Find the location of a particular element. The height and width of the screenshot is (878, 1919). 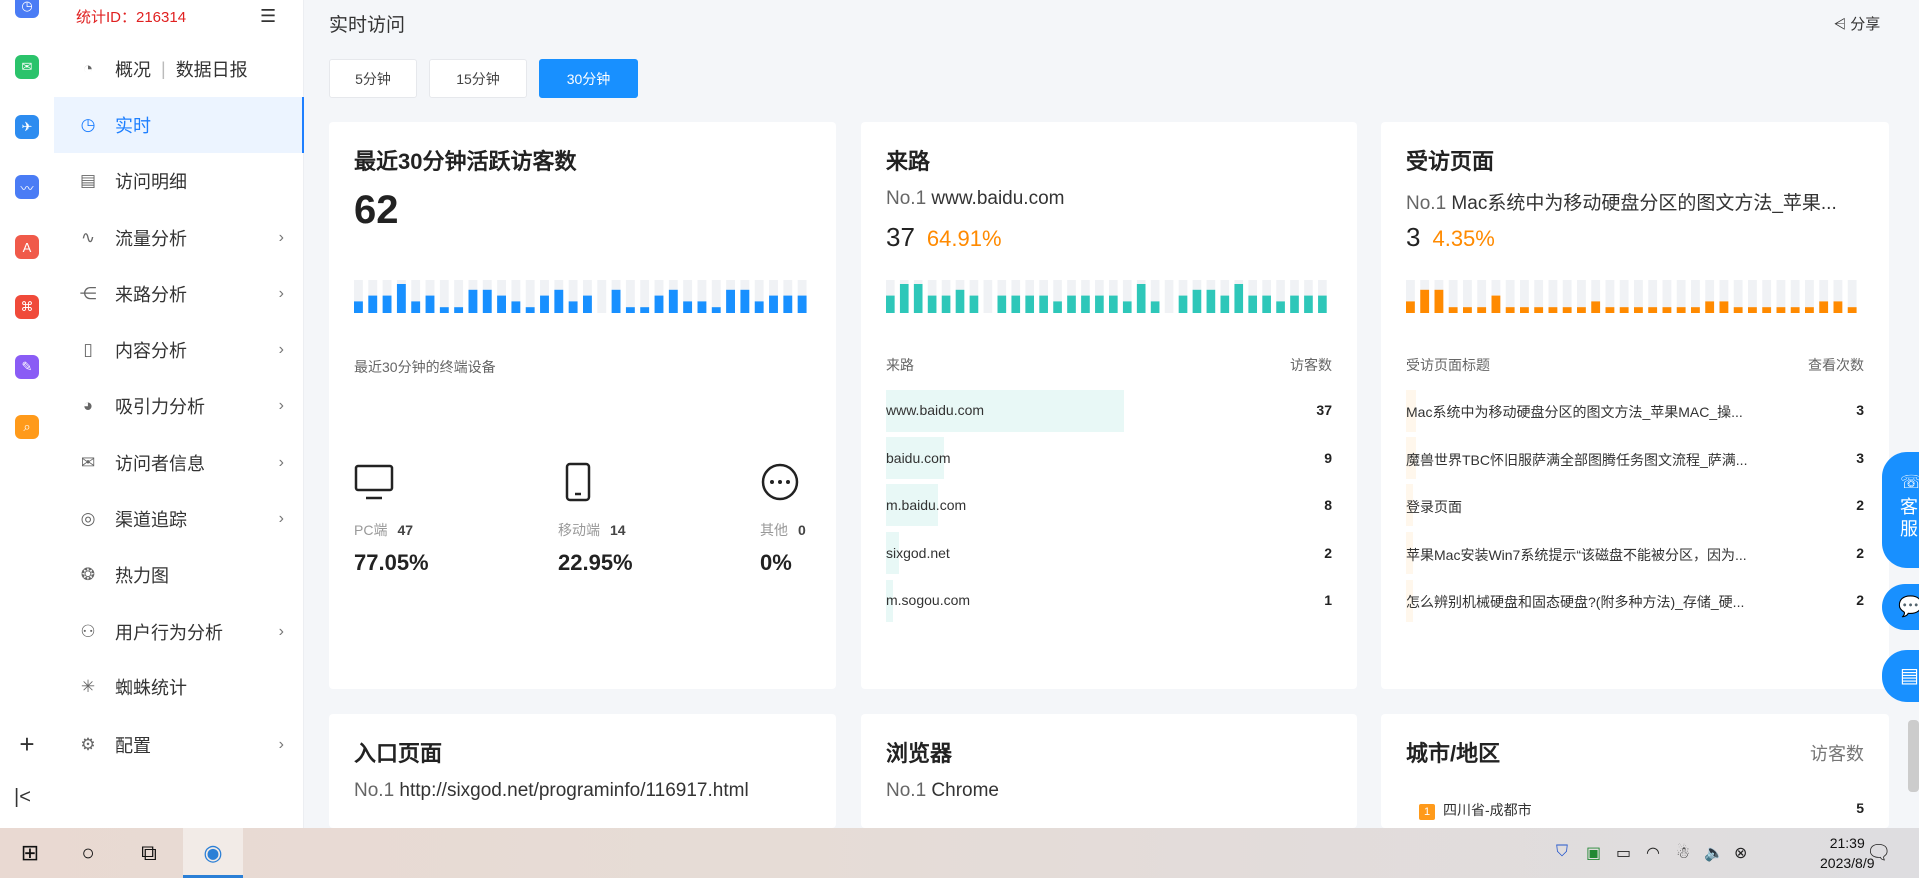

sidebar-item-heatmap: ❂ 热力图 is located at coordinates (179, 575).